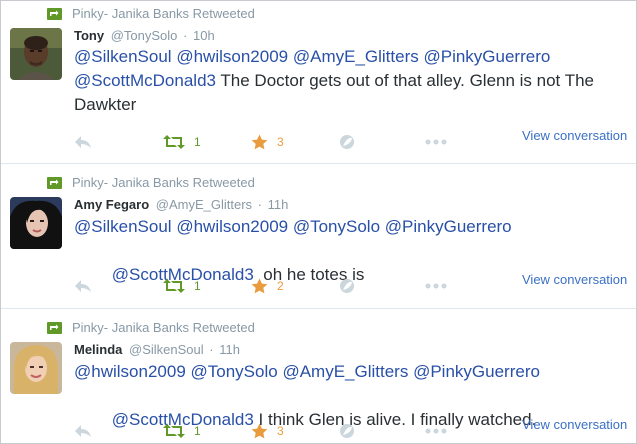 The image size is (637, 444). Describe the element at coordinates (280, 286) in the screenshot. I see `favorite-count: 2` at that location.